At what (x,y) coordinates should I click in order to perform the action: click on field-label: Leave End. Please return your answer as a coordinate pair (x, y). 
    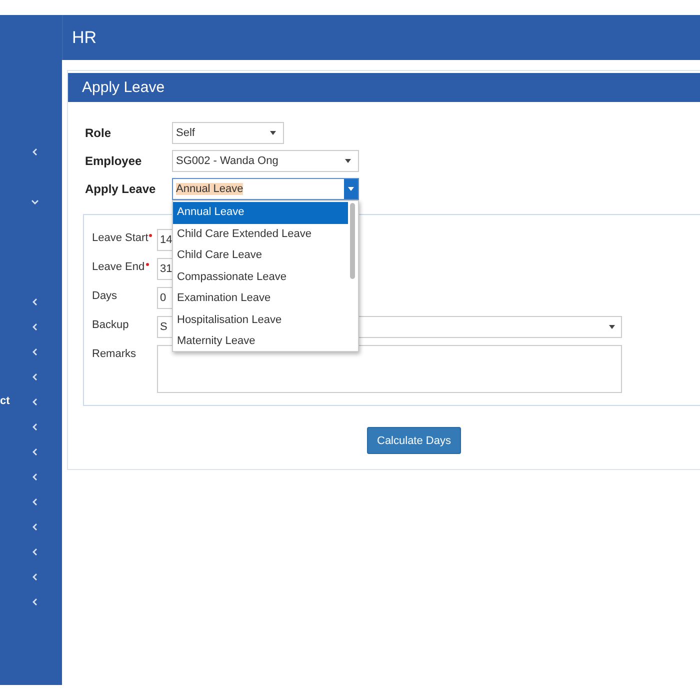
    Looking at the image, I should click on (118, 267).